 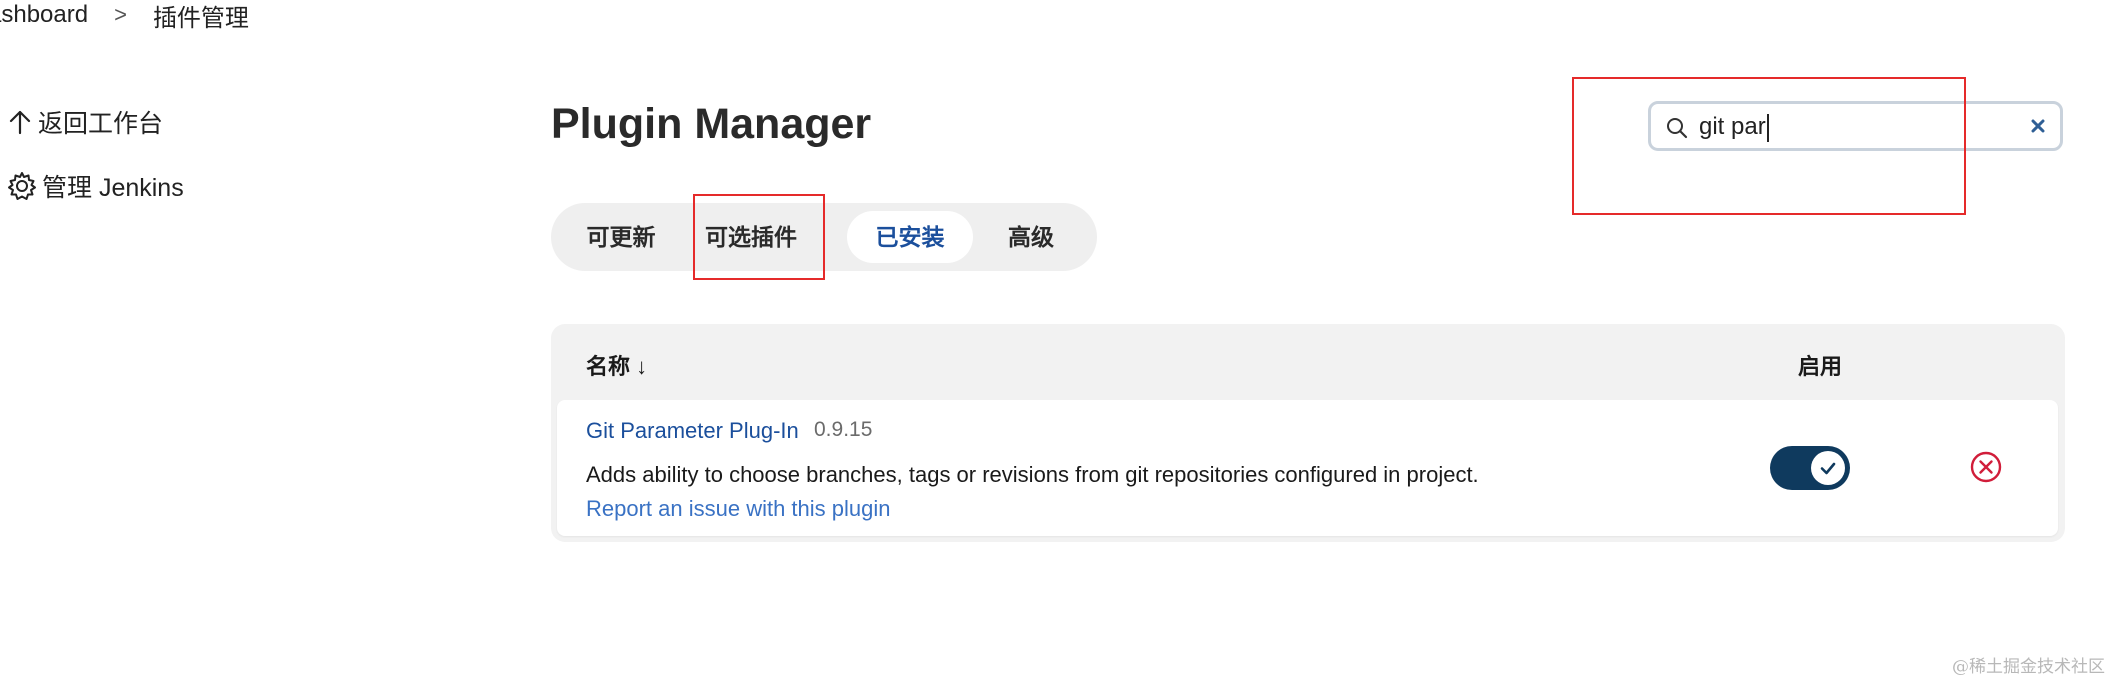 What do you see at coordinates (1986, 467) in the screenshot?
I see `uninstall-icon` at bounding box center [1986, 467].